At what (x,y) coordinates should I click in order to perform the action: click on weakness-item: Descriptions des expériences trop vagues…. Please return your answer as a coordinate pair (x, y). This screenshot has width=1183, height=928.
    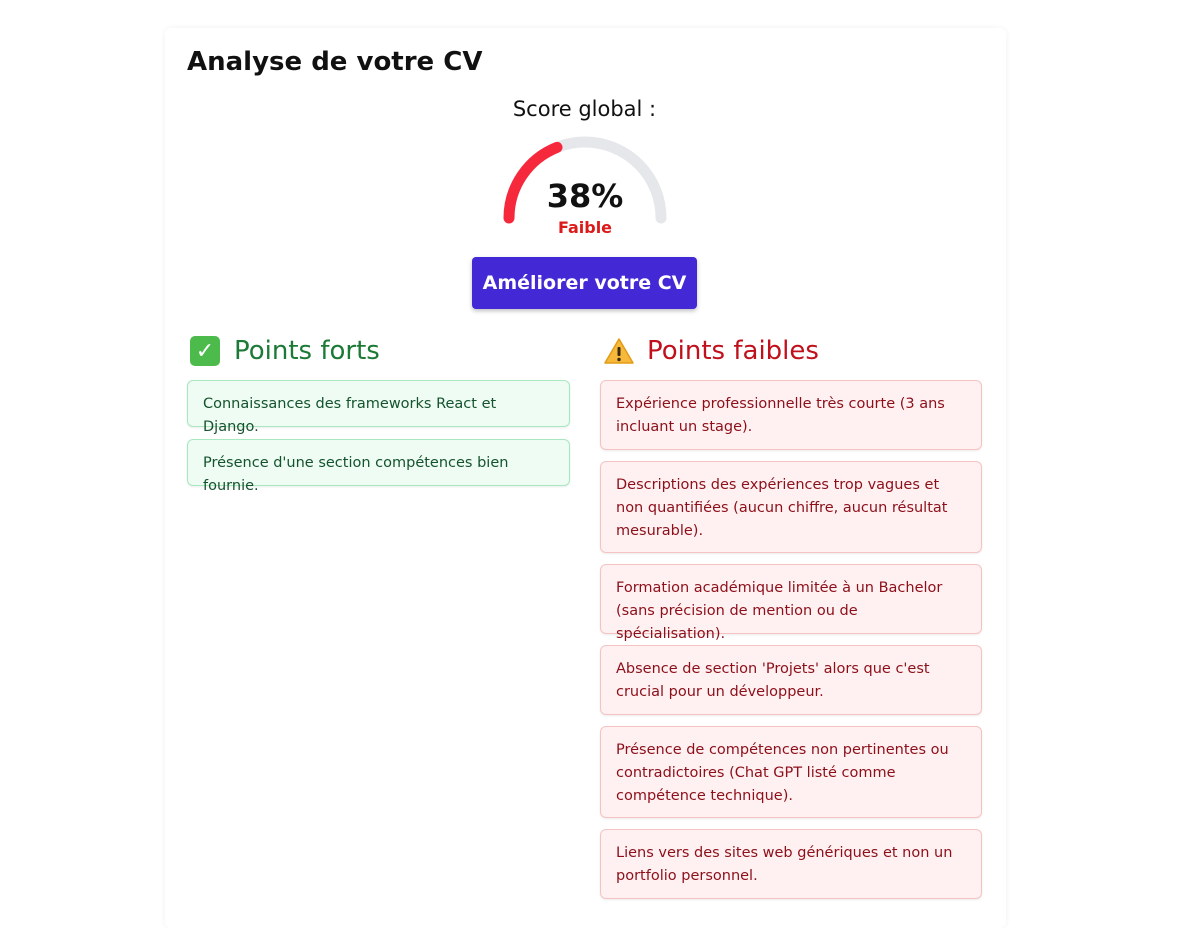
    Looking at the image, I should click on (791, 507).